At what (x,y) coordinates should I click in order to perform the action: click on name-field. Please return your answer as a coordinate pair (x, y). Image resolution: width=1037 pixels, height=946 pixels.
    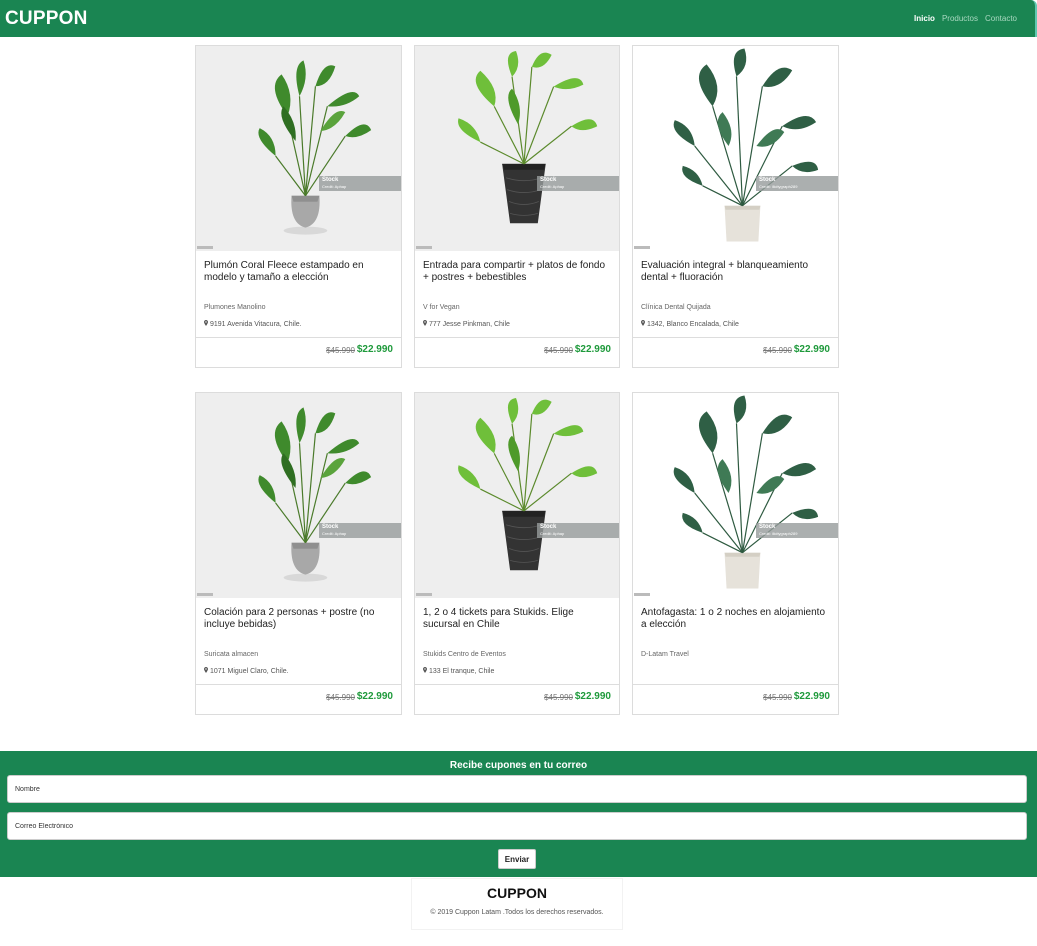
    Looking at the image, I should click on (517, 789).